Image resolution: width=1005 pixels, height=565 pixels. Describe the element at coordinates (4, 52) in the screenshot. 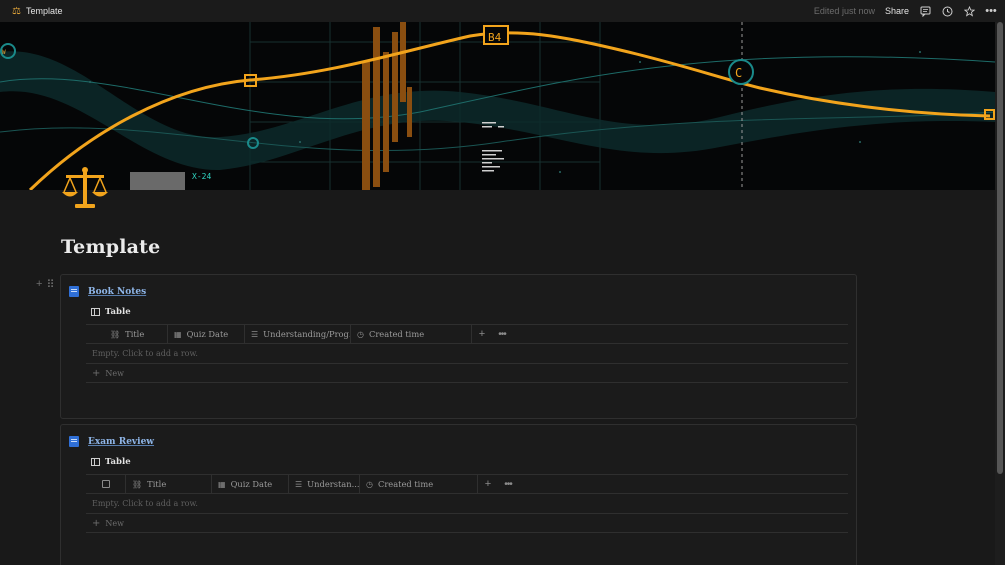

I see `cover-label-w: W` at that location.